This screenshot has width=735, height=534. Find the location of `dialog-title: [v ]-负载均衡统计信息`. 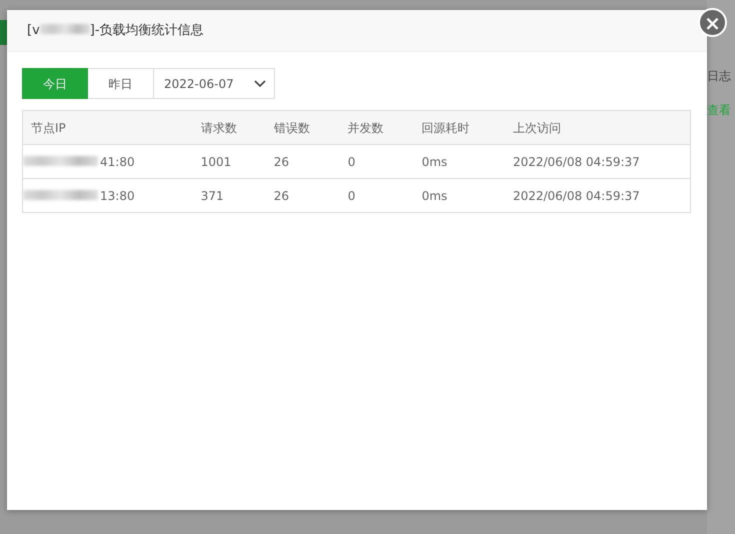

dialog-title: [v ]-负载均衡统计信息 is located at coordinates (115, 31).